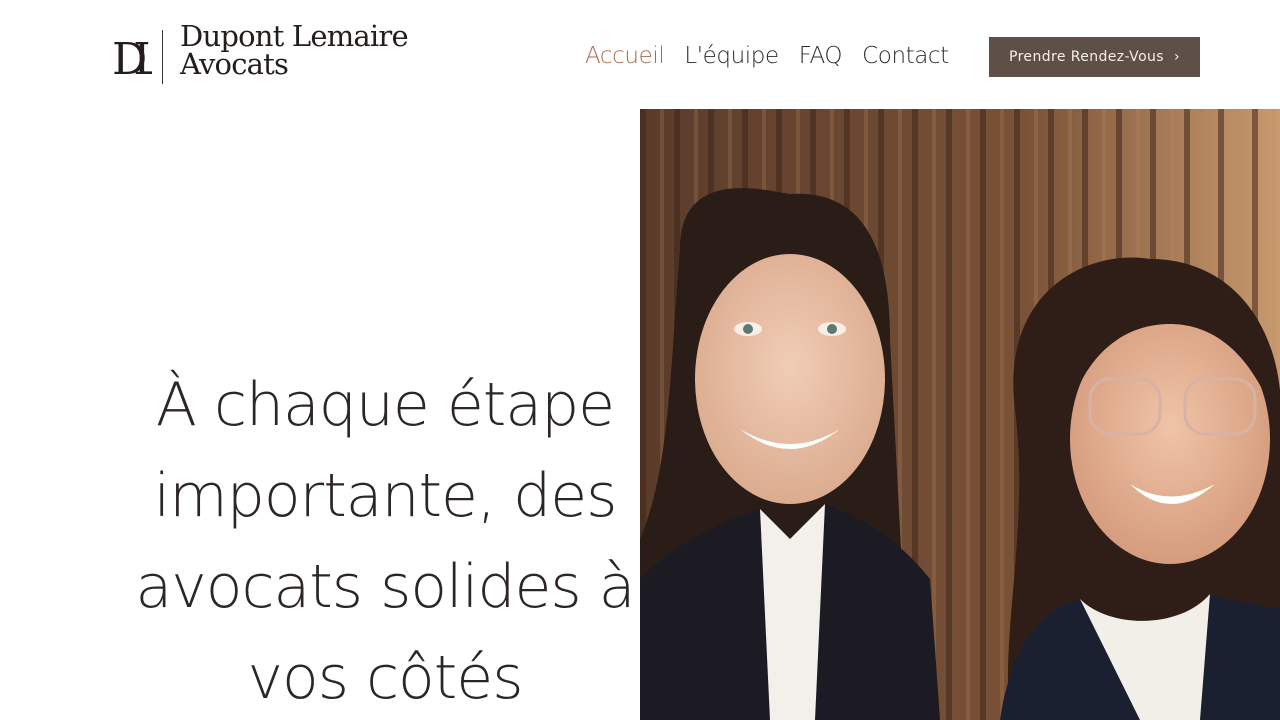 This screenshot has height=720, width=1280. I want to click on nav-item-equipe: L'équipe, so click(731, 56).